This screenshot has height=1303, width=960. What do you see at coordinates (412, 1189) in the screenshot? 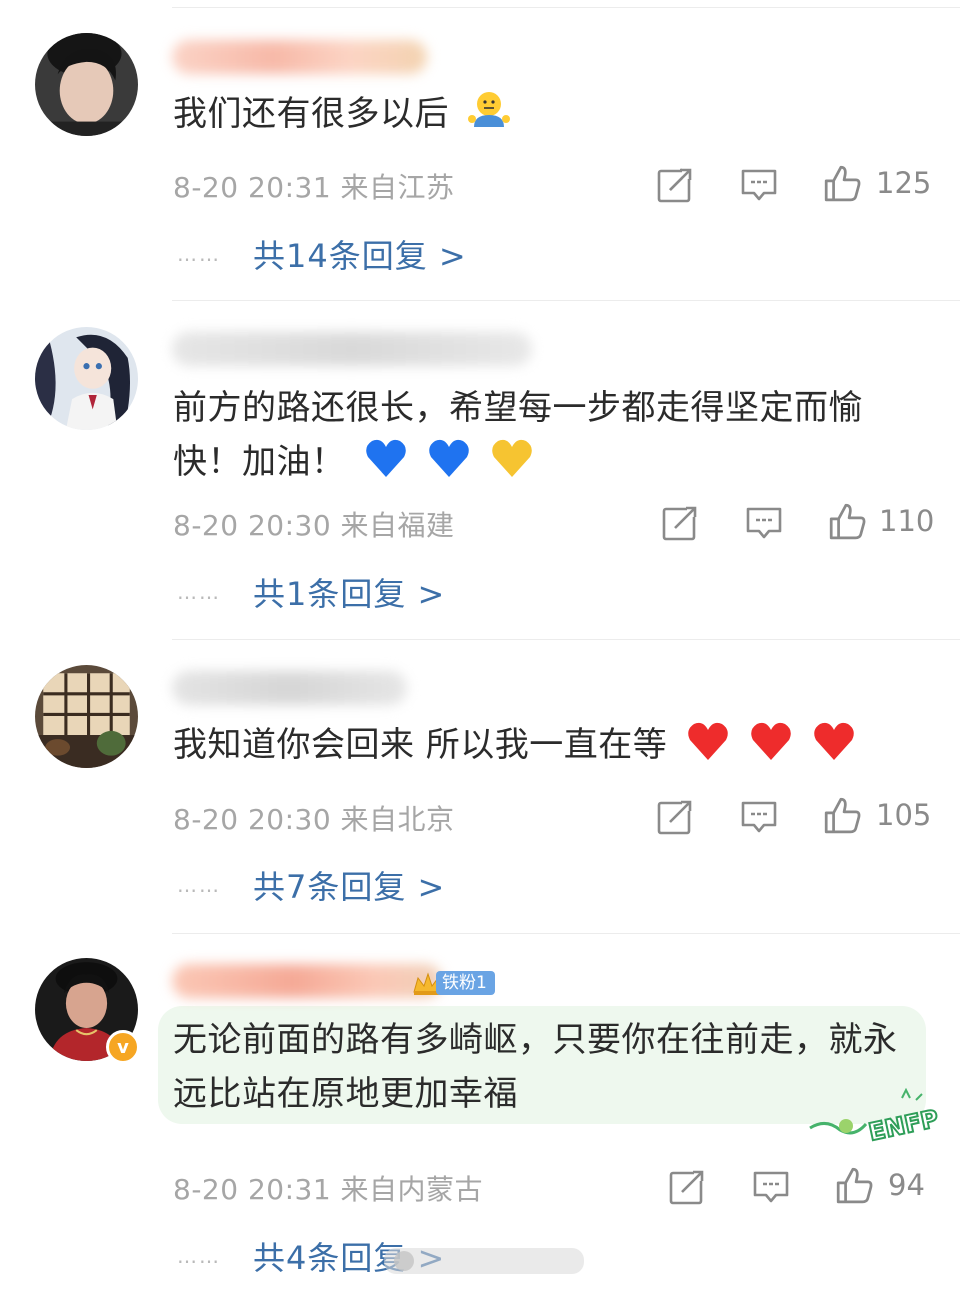
I see `comment-location: 来自内蒙古` at bounding box center [412, 1189].